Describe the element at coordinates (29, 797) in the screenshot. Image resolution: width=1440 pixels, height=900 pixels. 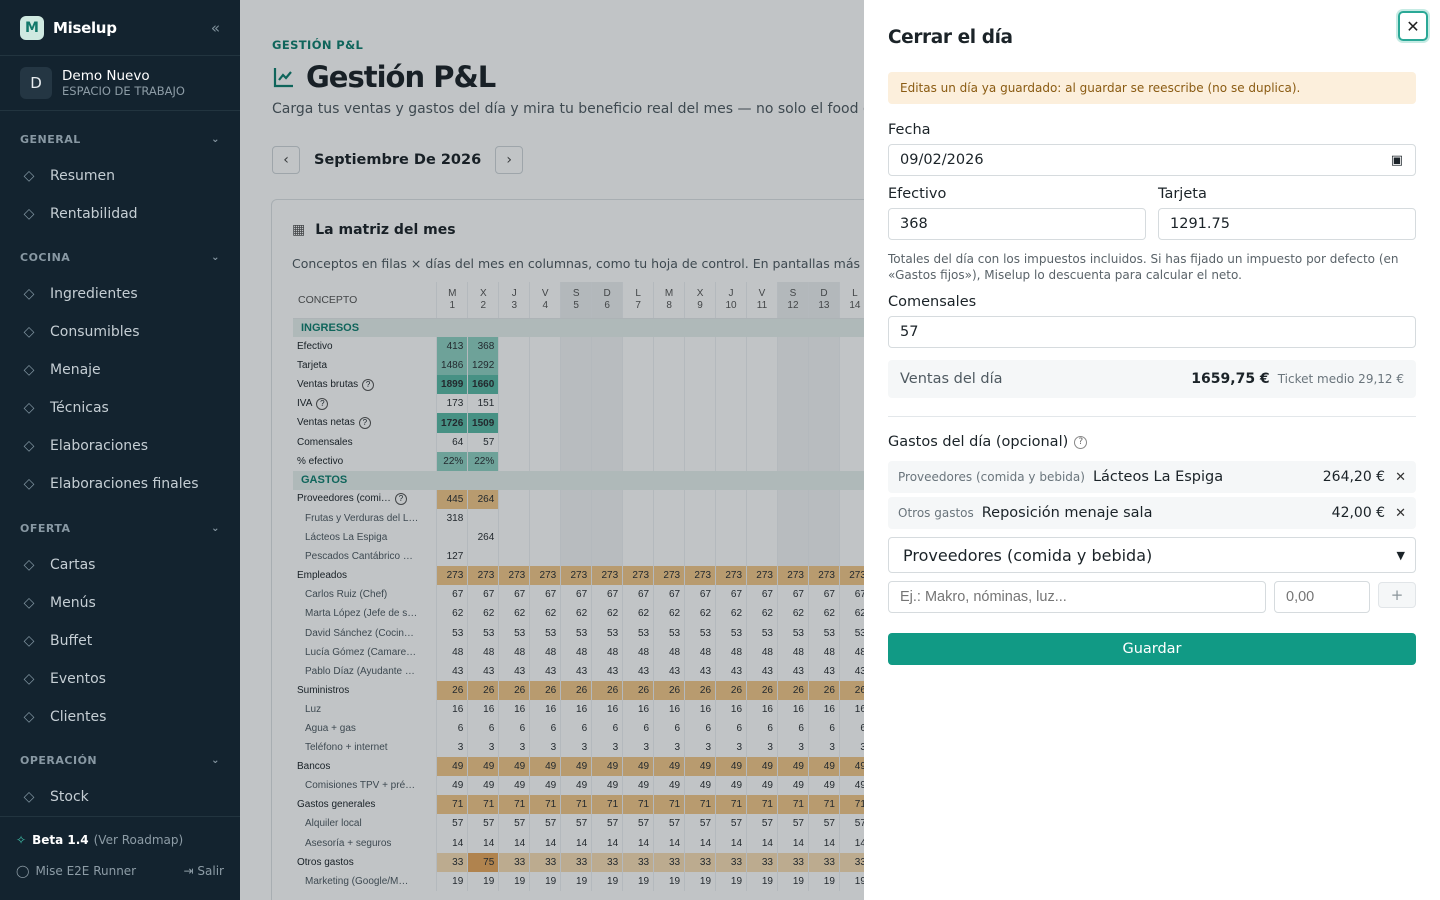
I see `package-icon: ◇` at that location.